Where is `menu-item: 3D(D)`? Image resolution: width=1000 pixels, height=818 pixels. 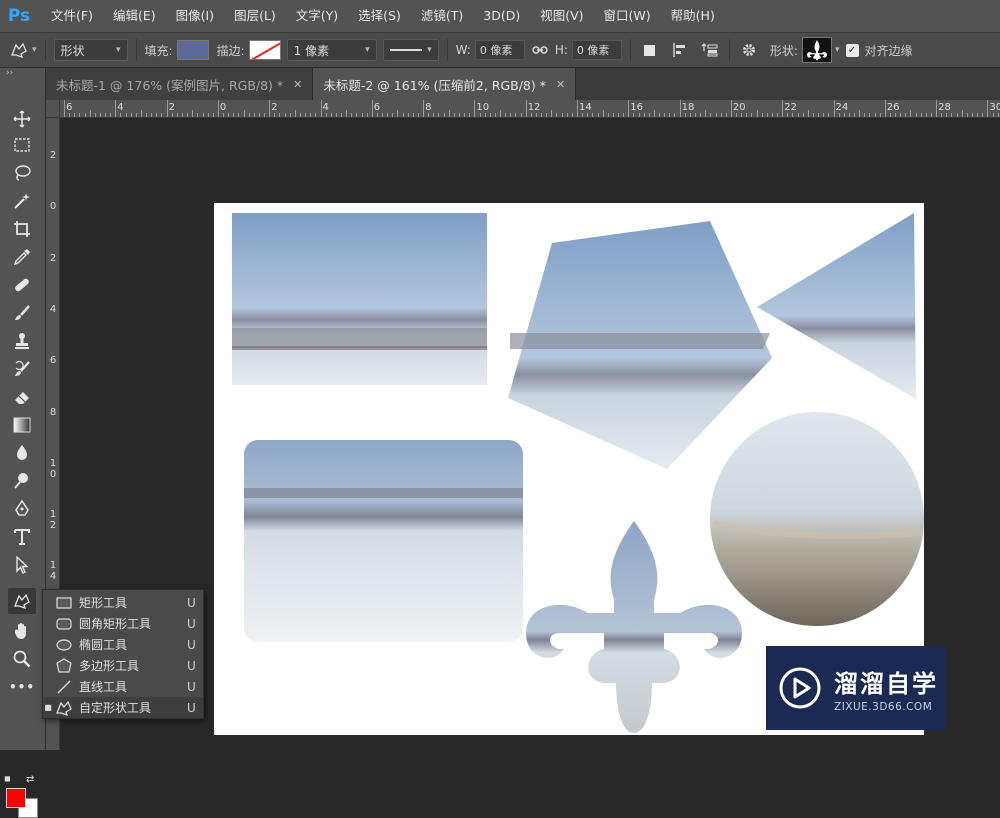
menu-item: 3D(D) is located at coordinates (501, 16).